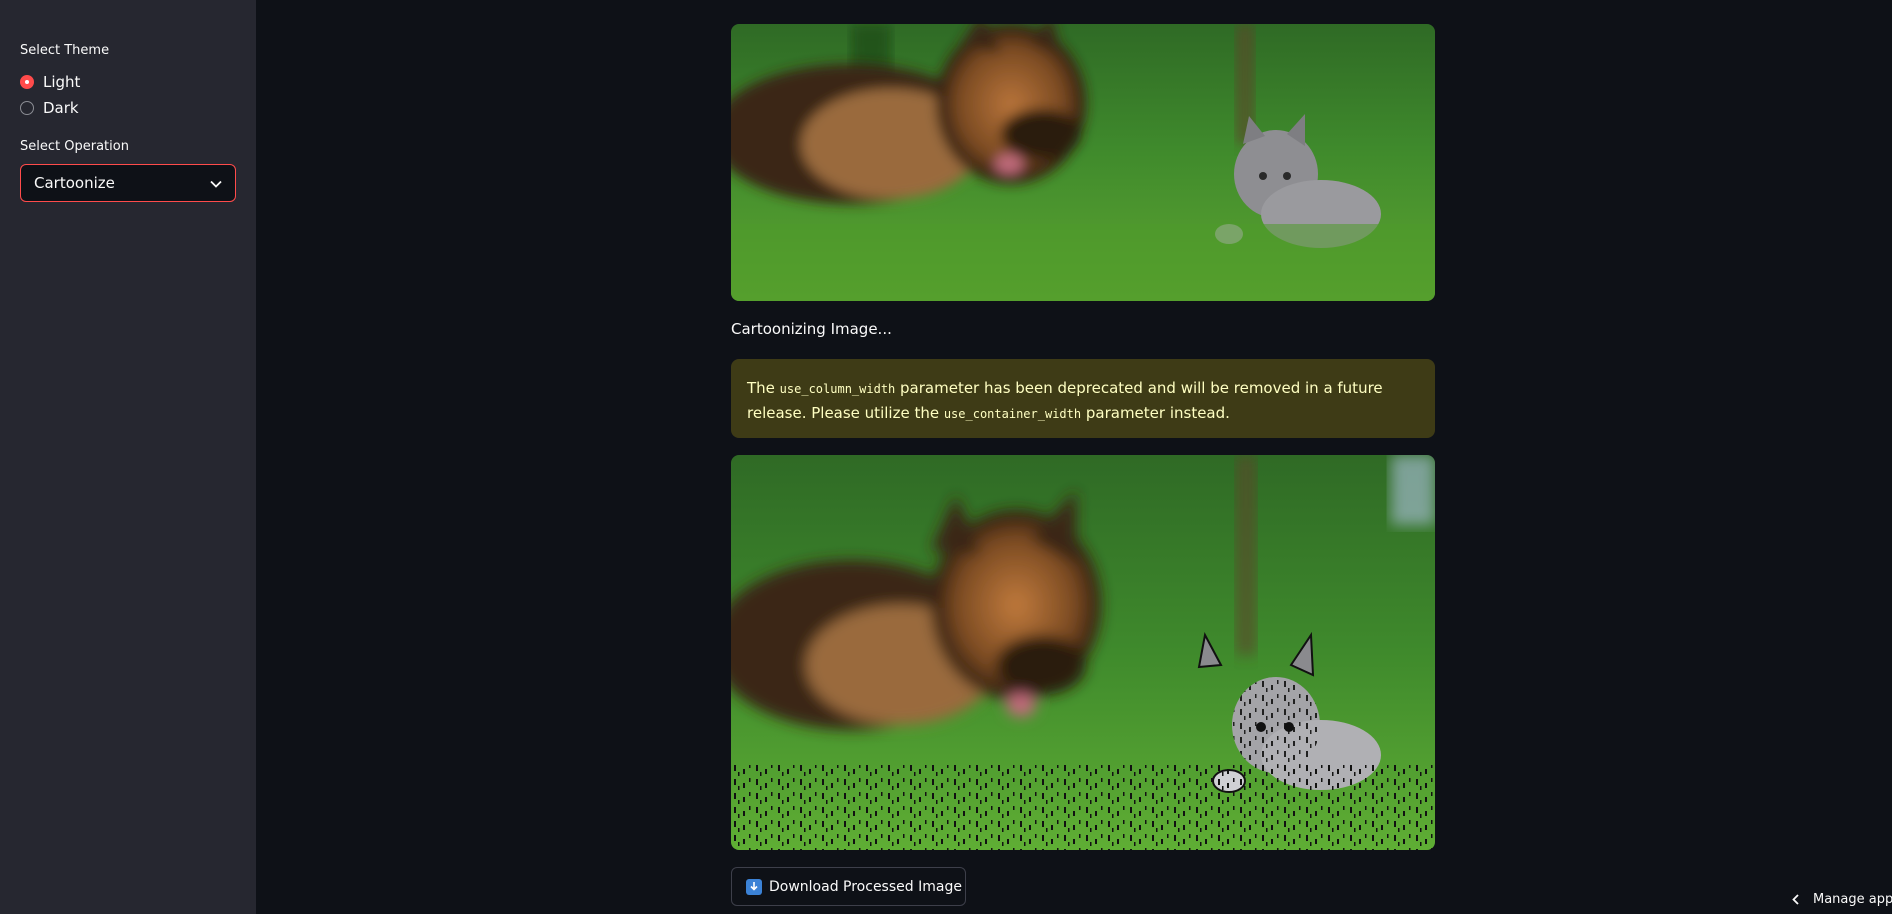 The width and height of the screenshot is (1892, 914). I want to click on download-button: Download Processed Image, so click(848, 886).